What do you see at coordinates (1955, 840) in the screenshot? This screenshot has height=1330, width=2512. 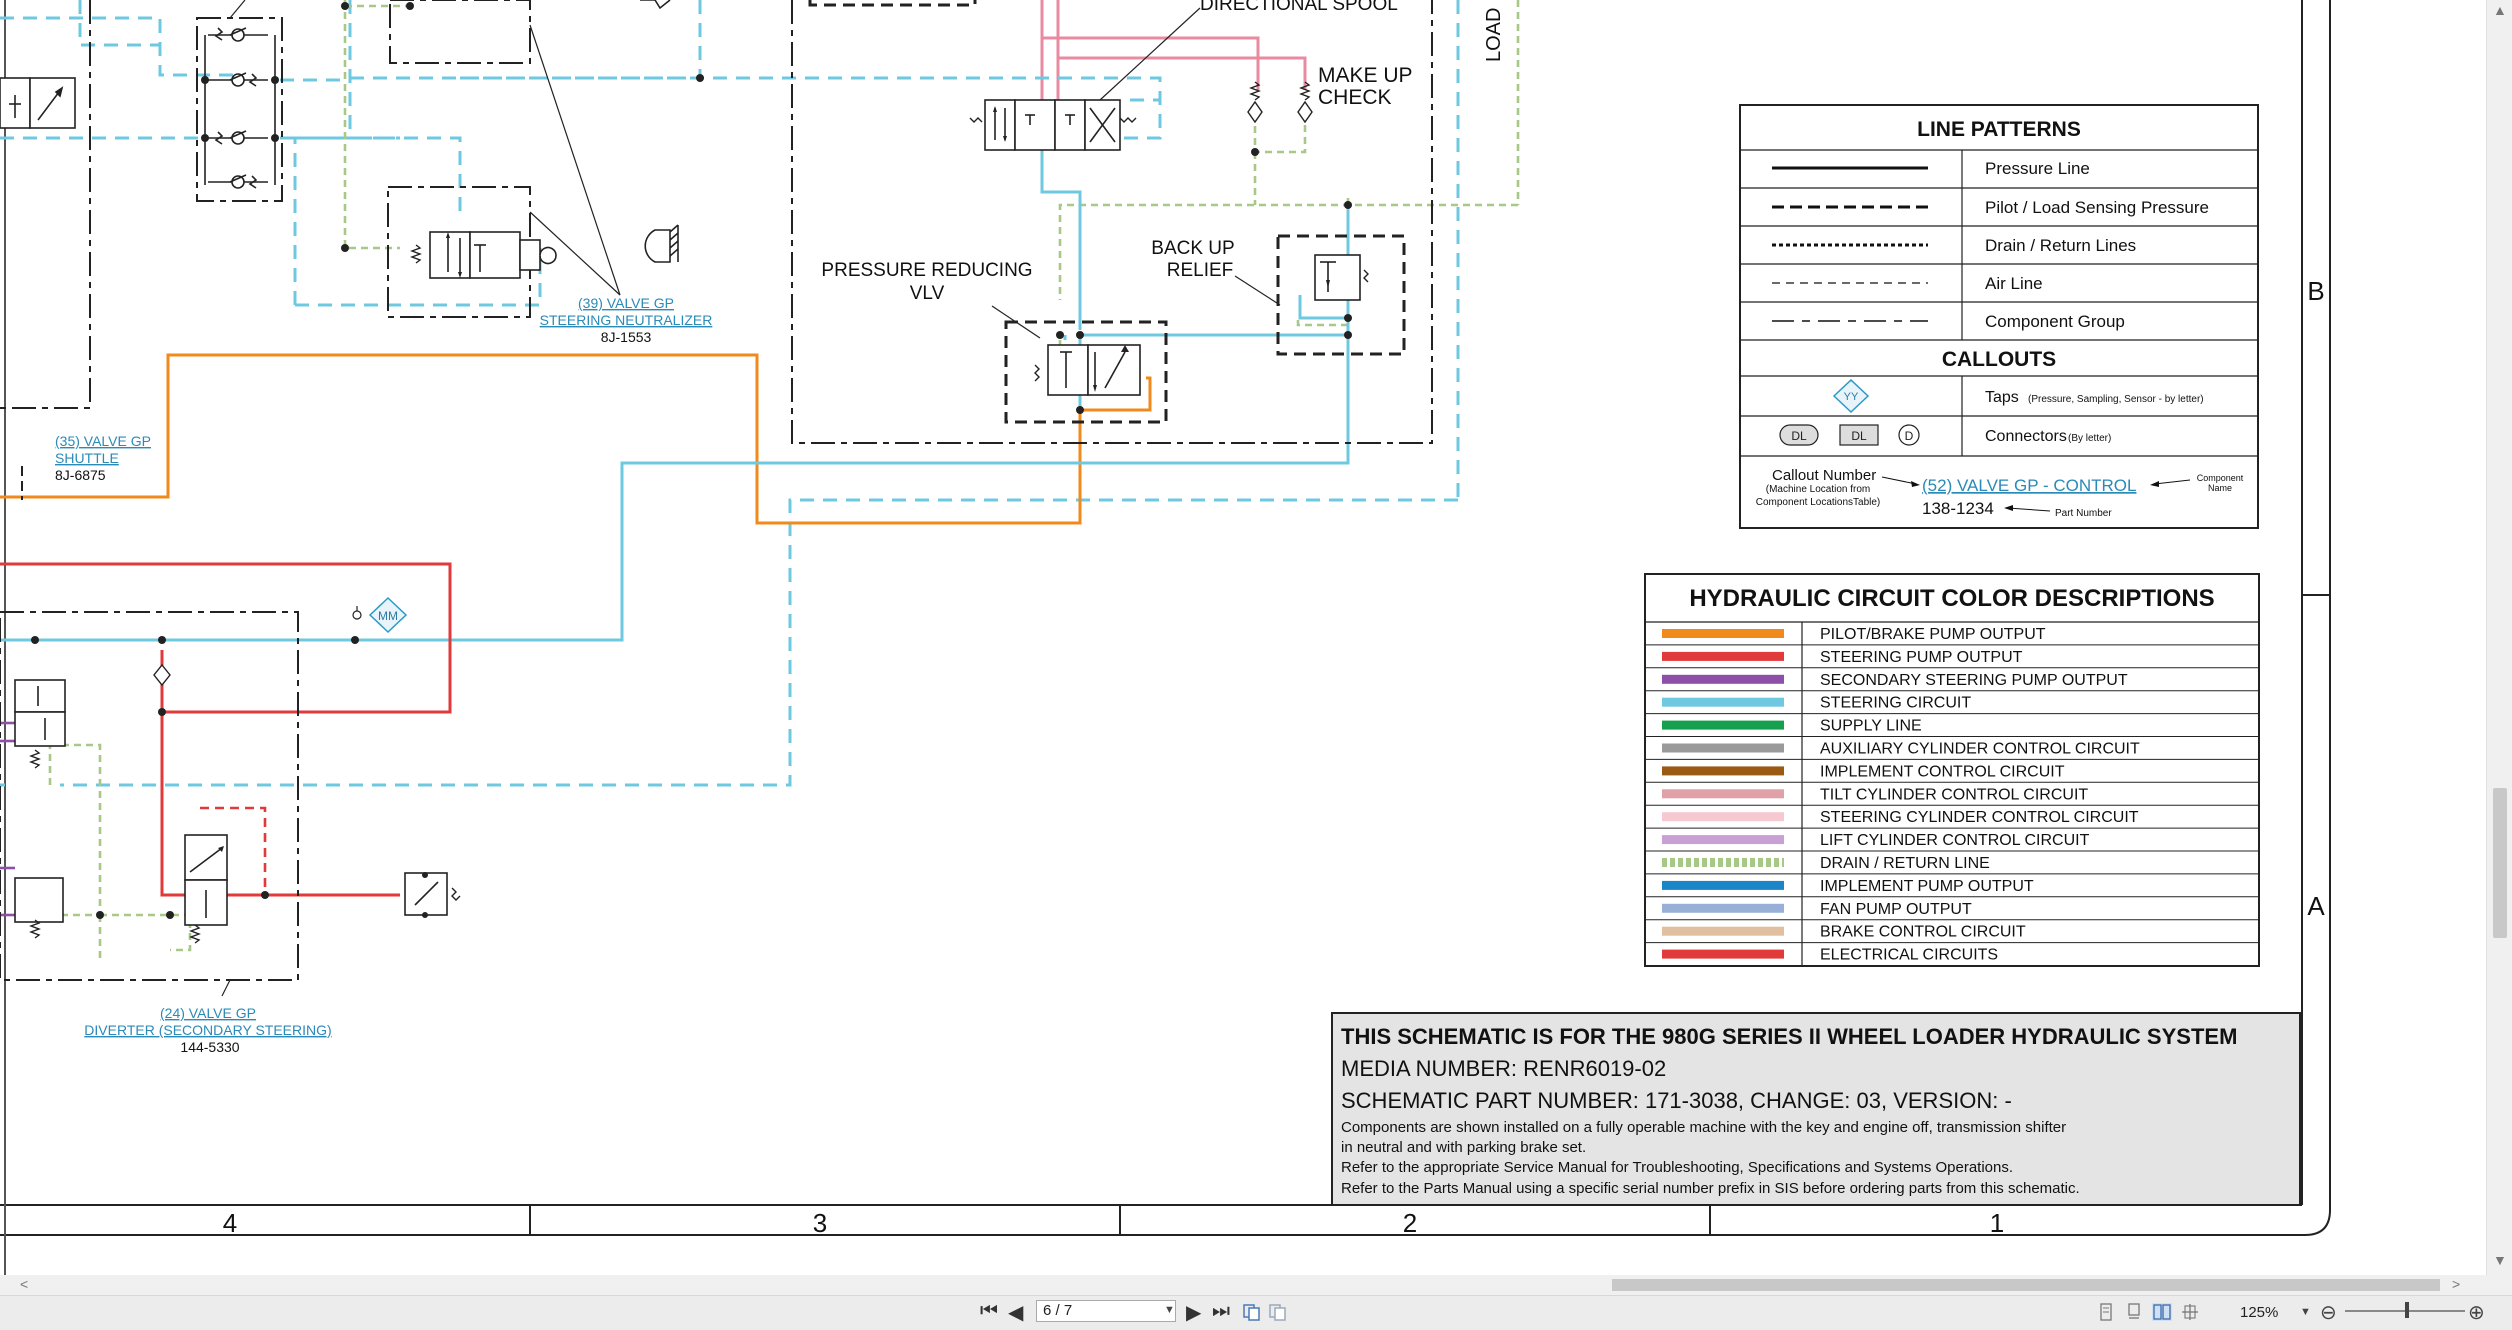 I see `color-legend-label: LIFT CYLINDER CONTROL CIRCUIT` at bounding box center [1955, 840].